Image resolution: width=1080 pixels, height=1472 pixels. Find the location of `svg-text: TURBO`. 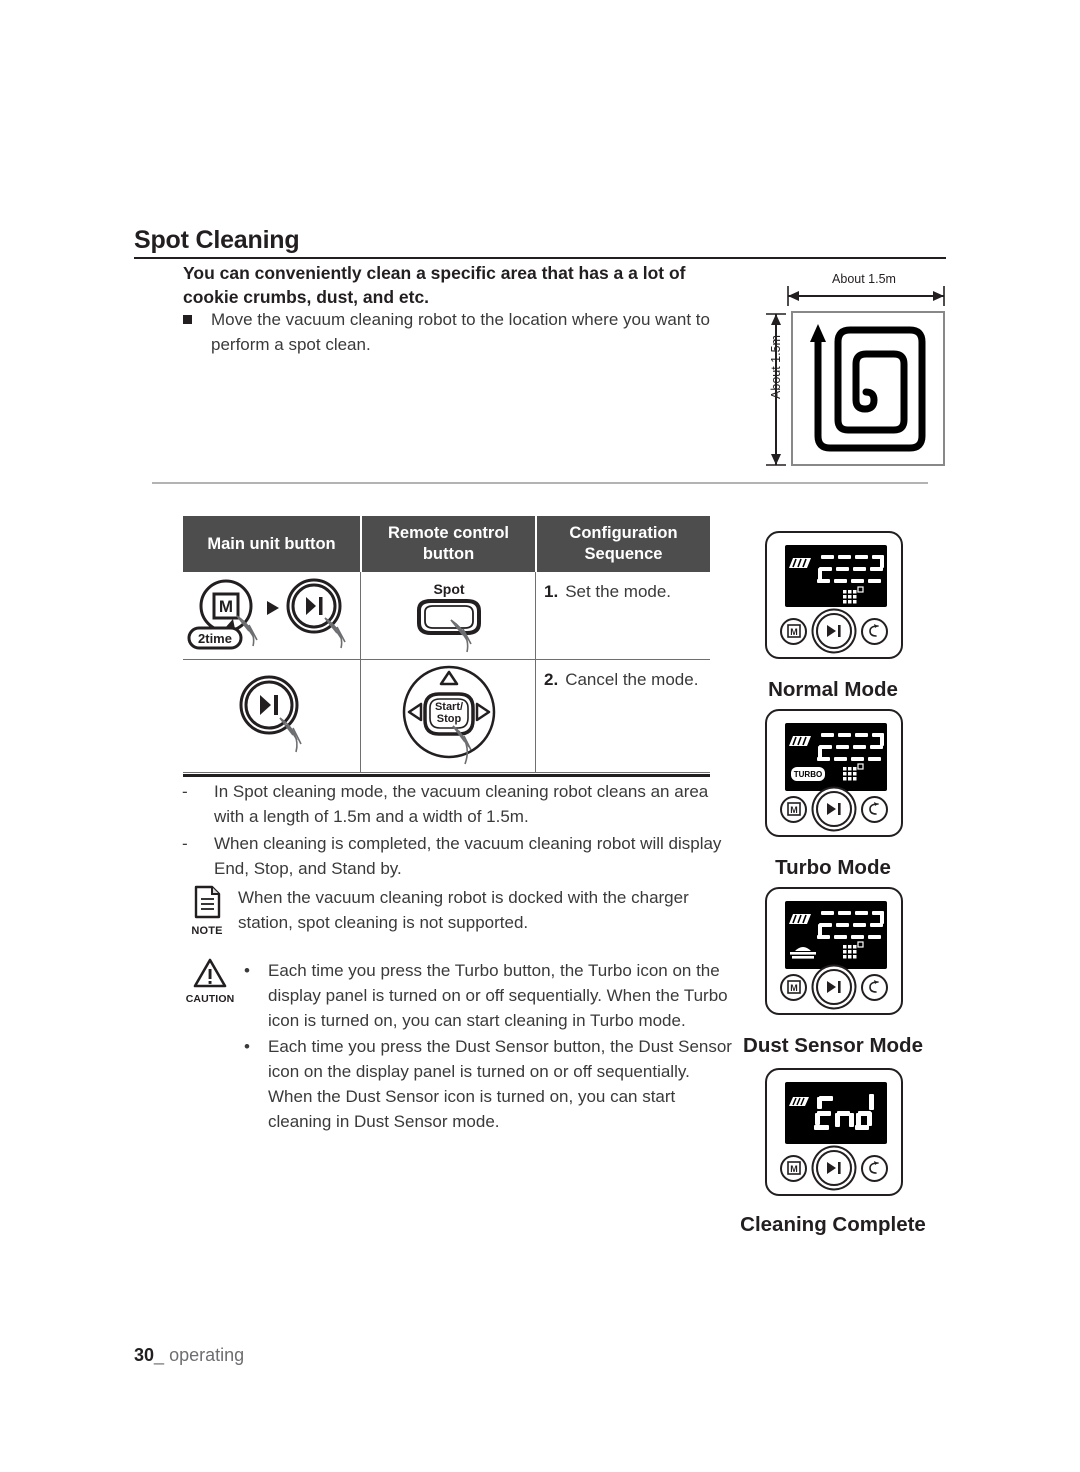

svg-text: TURBO is located at coordinates (808, 774).